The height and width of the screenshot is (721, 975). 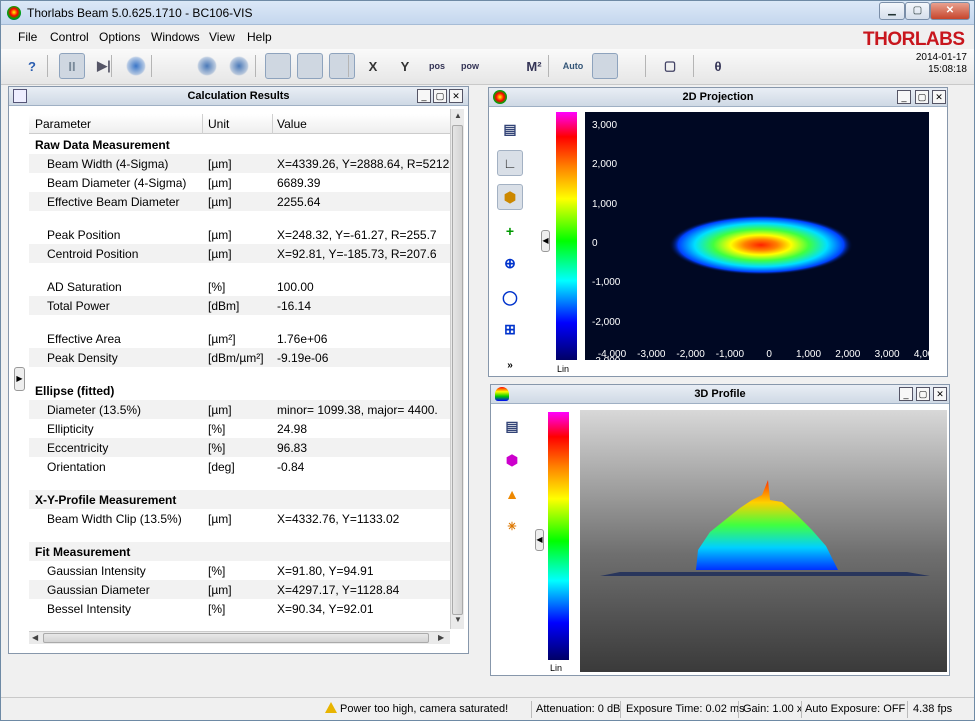 What do you see at coordinates (175, 66) in the screenshot?
I see `settings-button` at bounding box center [175, 66].